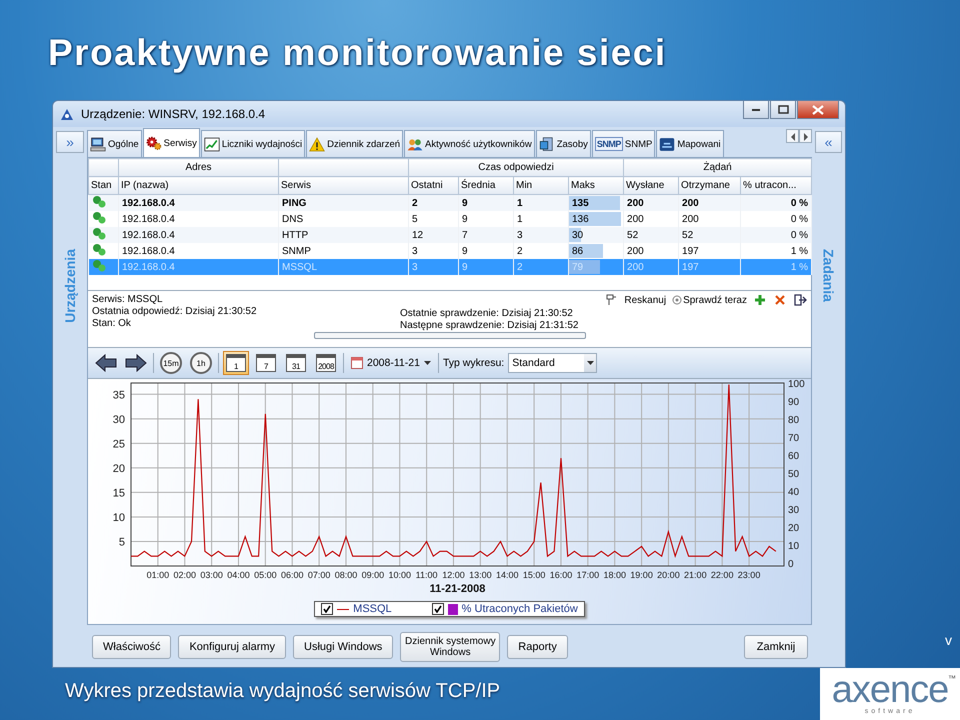  What do you see at coordinates (136, 363) in the screenshot?
I see `forward-button` at bounding box center [136, 363].